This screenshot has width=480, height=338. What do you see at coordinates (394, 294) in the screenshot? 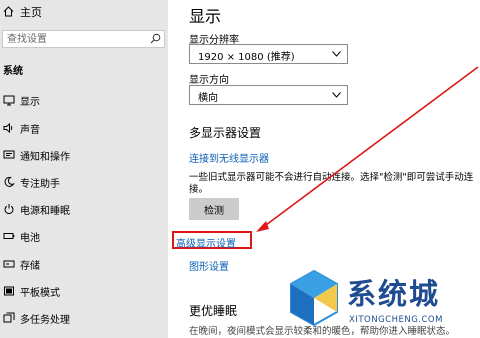
I see `watermark-text: 系统城` at bounding box center [394, 294].